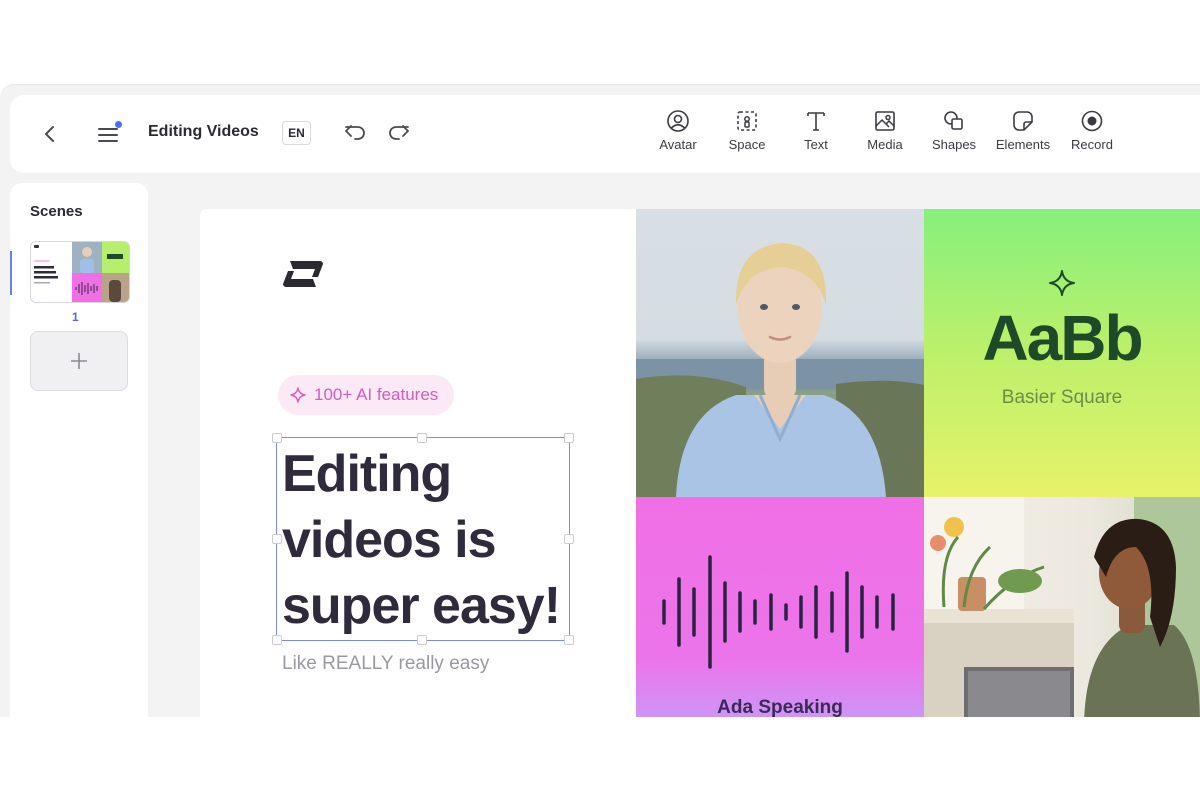 This screenshot has height=800, width=1200. I want to click on record-icon, so click(1092, 121).